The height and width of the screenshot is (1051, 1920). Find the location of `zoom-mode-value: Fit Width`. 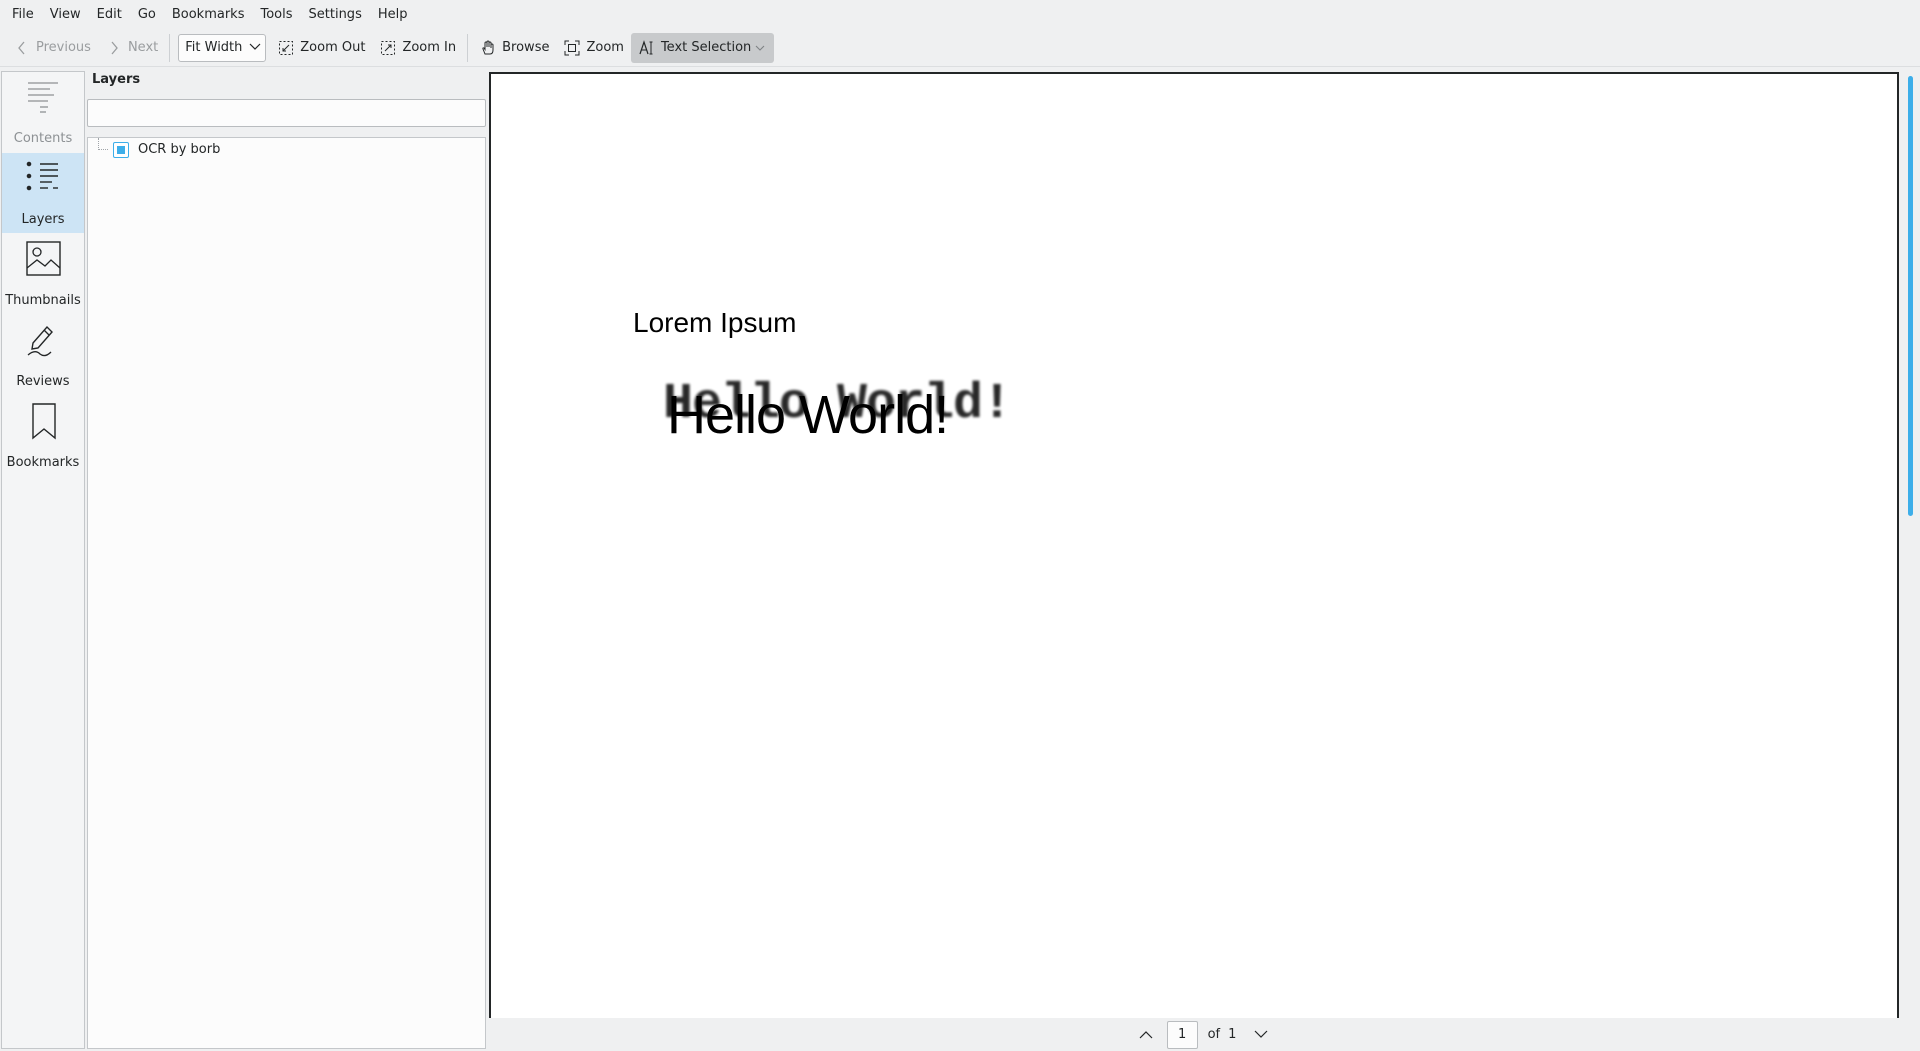

zoom-mode-value: Fit Width is located at coordinates (214, 47).